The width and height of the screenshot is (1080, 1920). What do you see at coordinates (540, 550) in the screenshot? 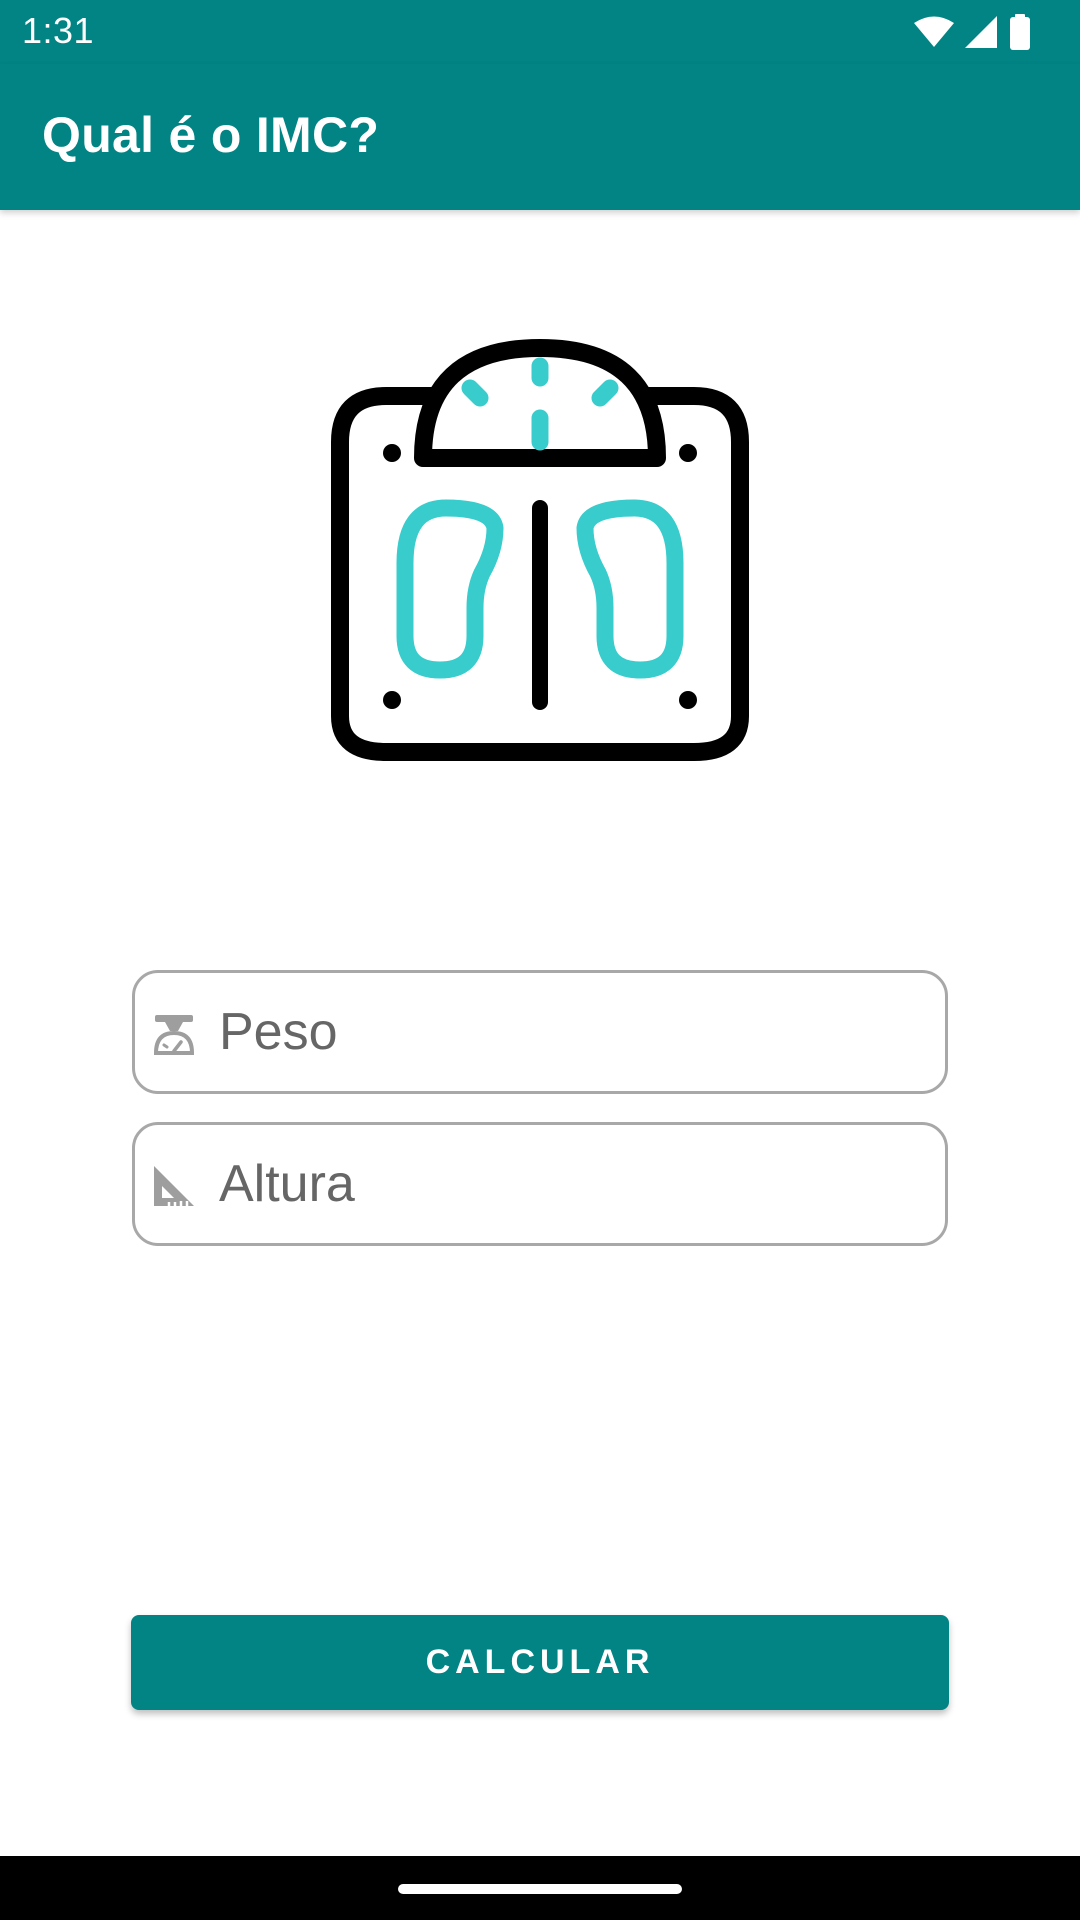
I see `bathroom-scale-icon` at bounding box center [540, 550].